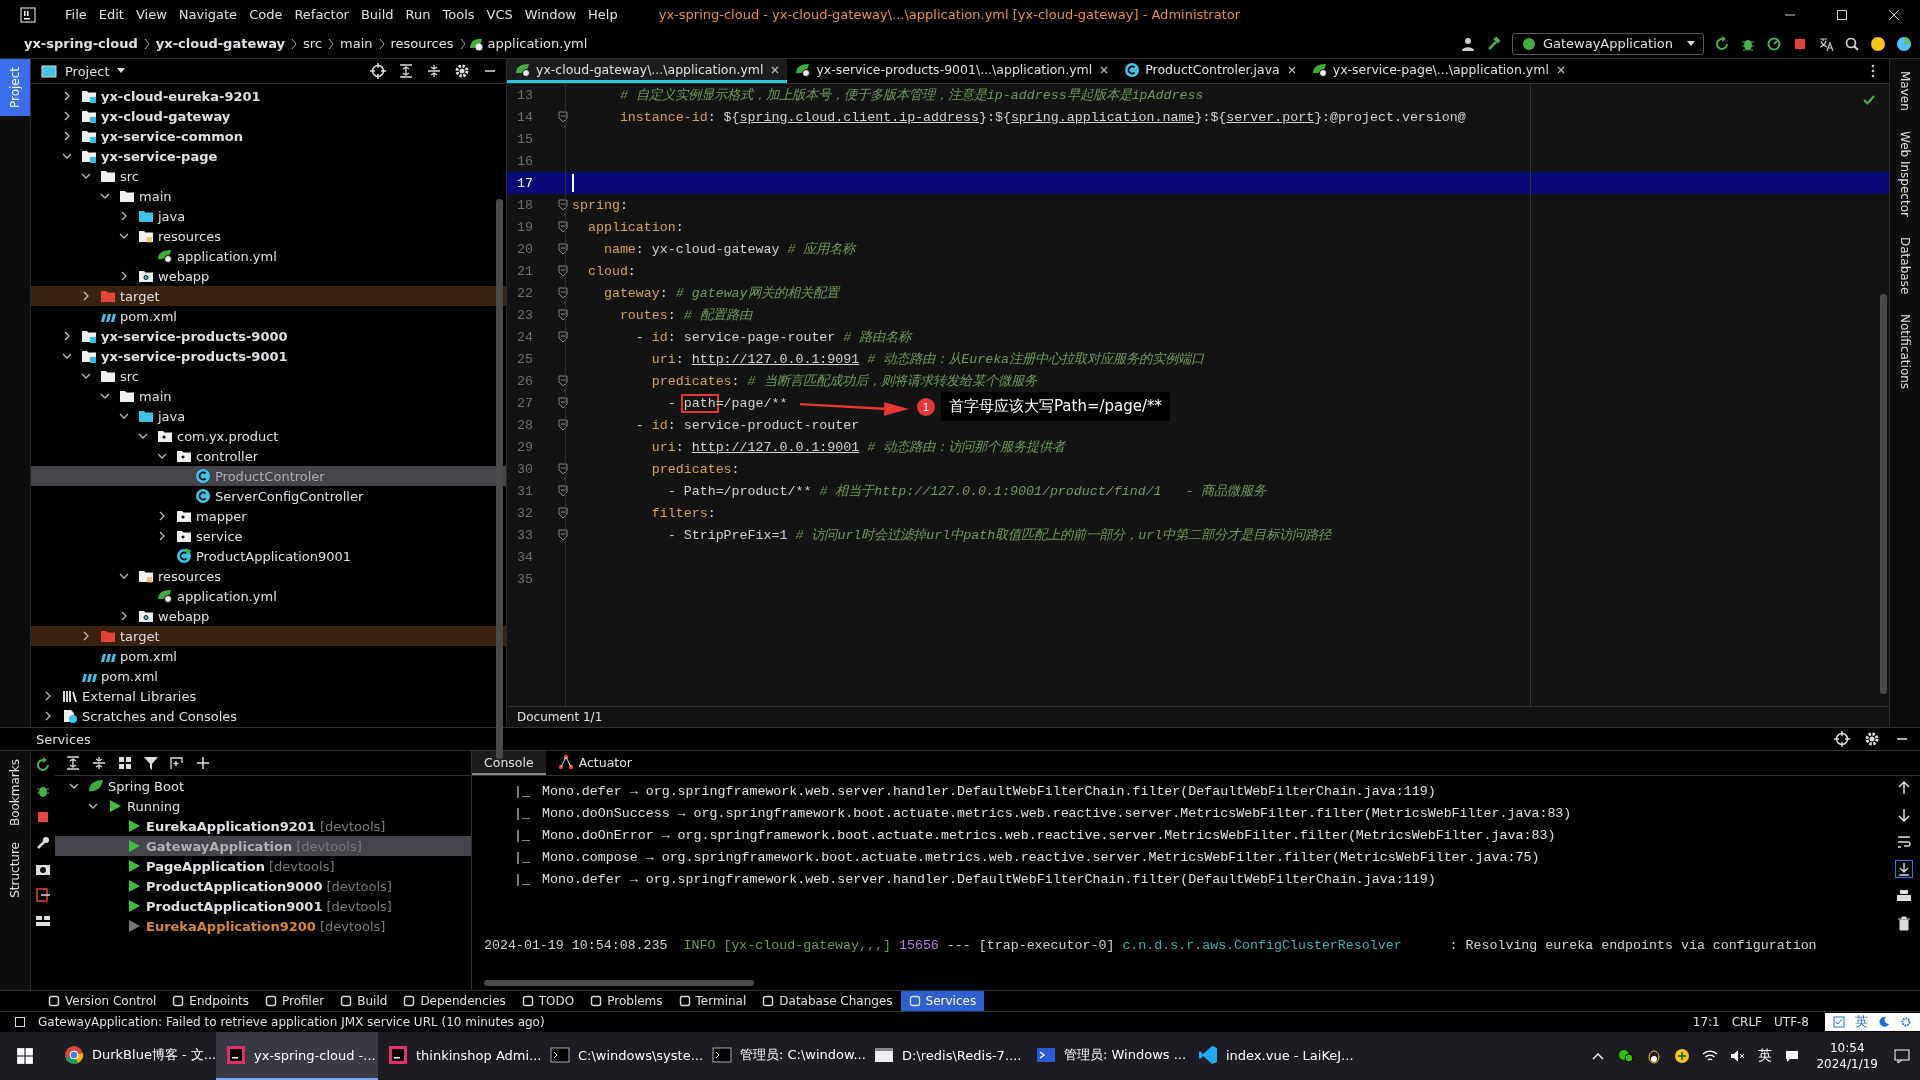  Describe the element at coordinates (1904, 923) in the screenshot. I see `trash-icon` at that location.